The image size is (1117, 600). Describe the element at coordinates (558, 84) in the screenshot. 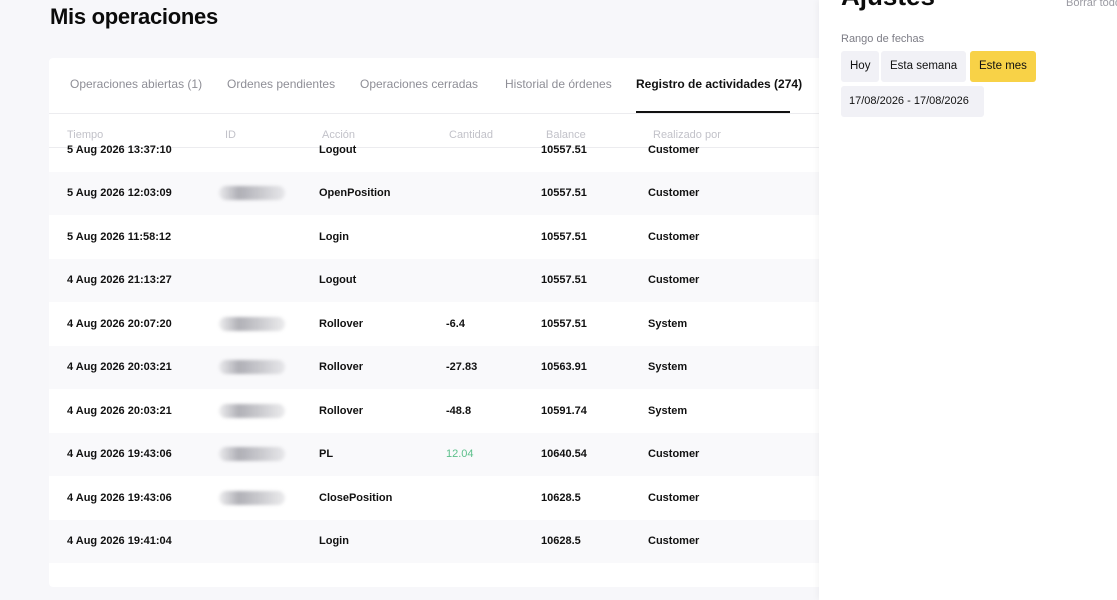

I see `tab-order-history: Historial de órdenes` at that location.